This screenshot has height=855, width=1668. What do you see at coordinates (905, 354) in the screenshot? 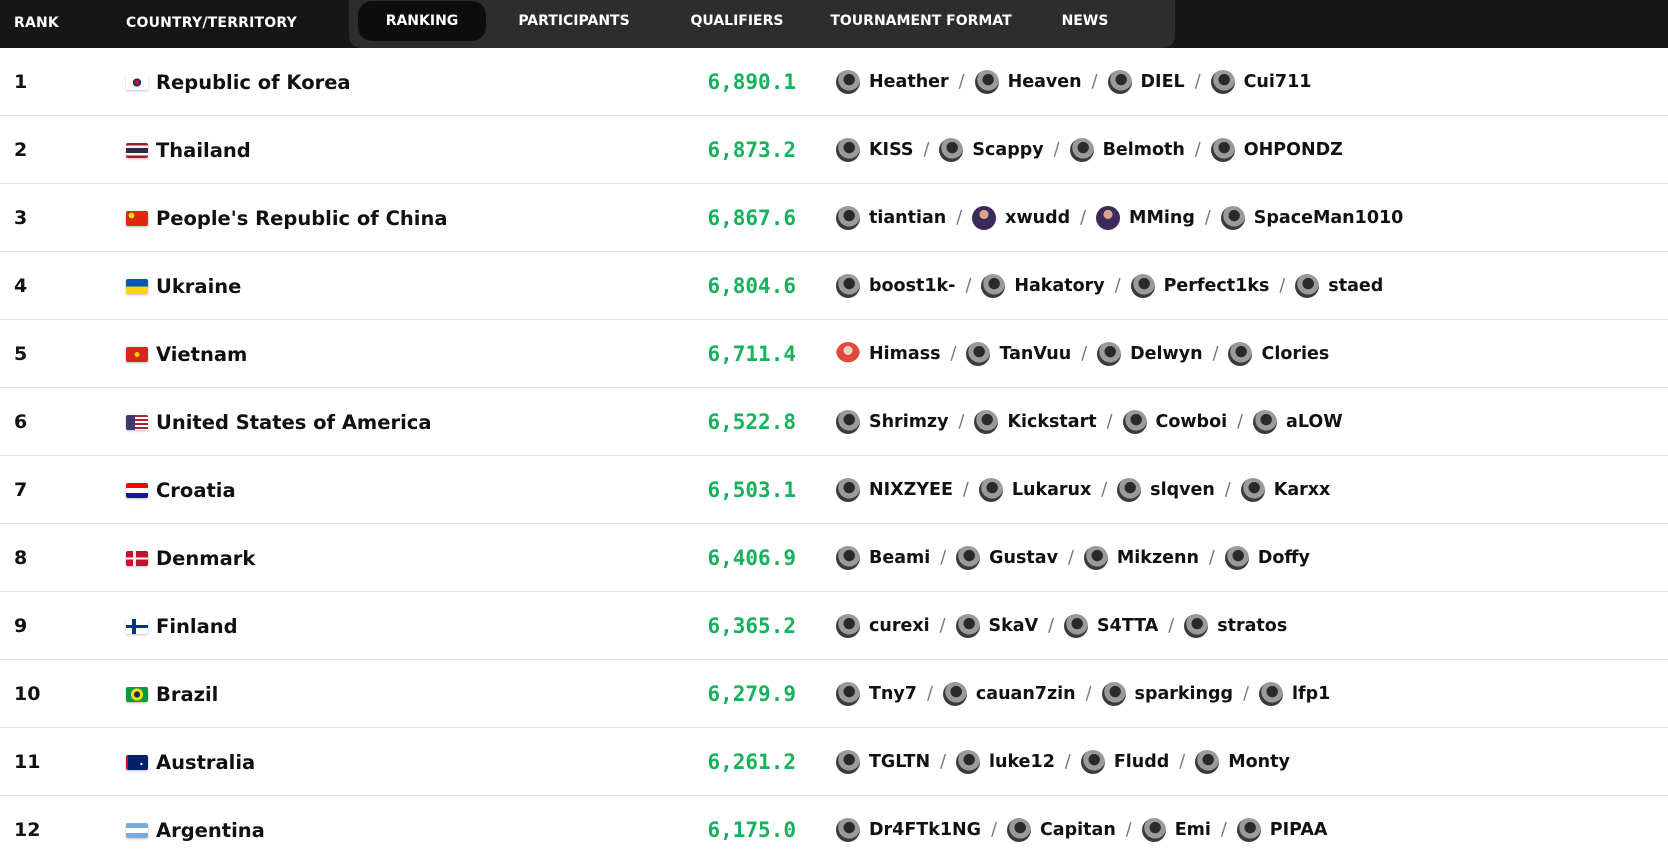
I see `player-name: Himass` at bounding box center [905, 354].